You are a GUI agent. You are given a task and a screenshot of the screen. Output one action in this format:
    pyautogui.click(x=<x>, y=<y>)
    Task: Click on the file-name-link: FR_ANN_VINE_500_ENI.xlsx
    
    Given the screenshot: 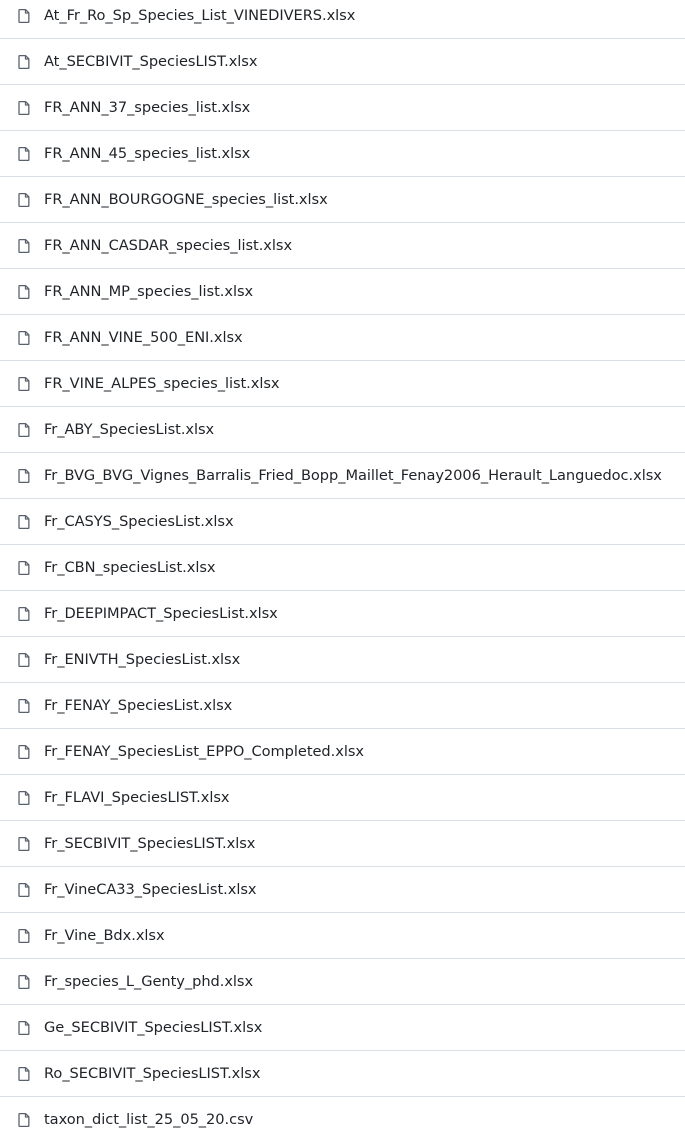 What is the action you would take?
    pyautogui.click(x=143, y=338)
    